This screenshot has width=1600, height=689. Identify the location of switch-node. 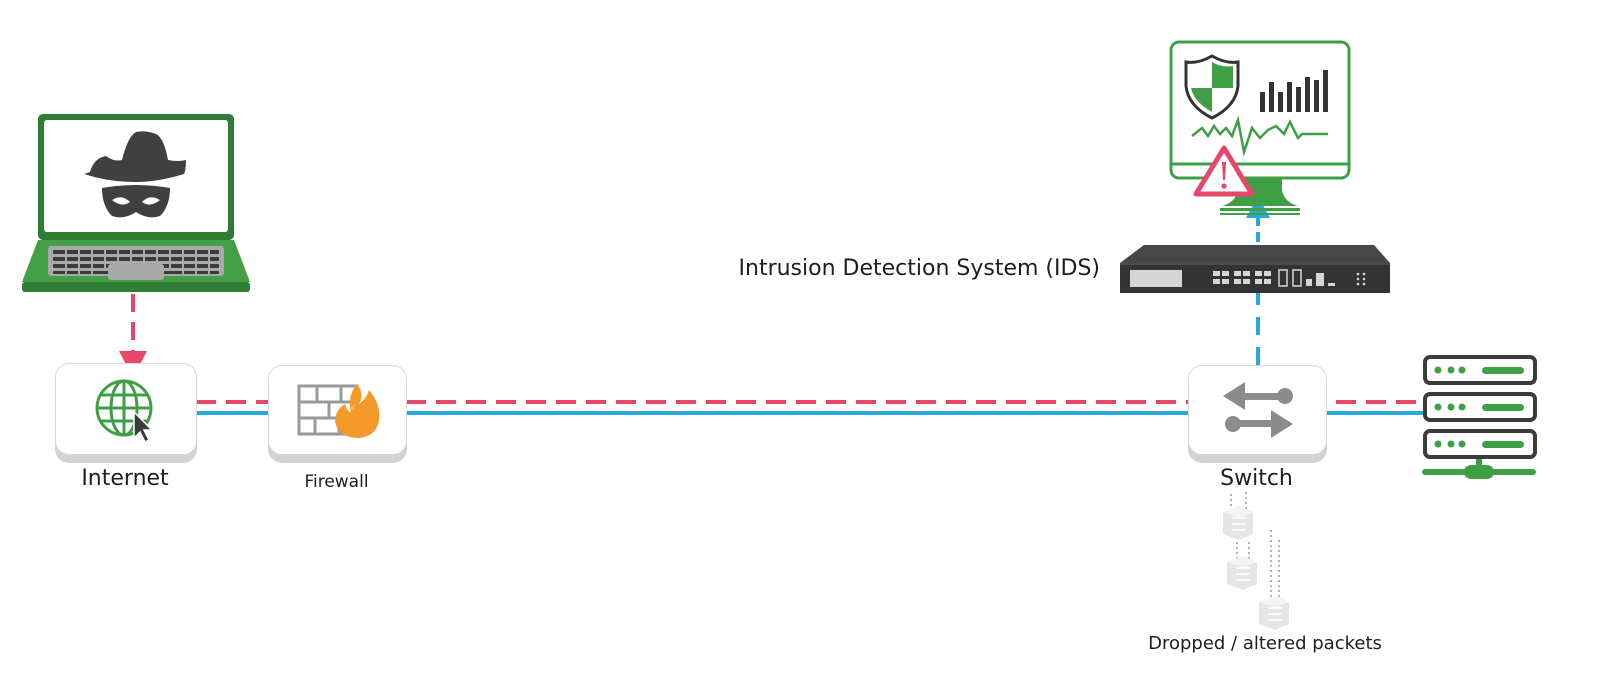
(1257, 410).